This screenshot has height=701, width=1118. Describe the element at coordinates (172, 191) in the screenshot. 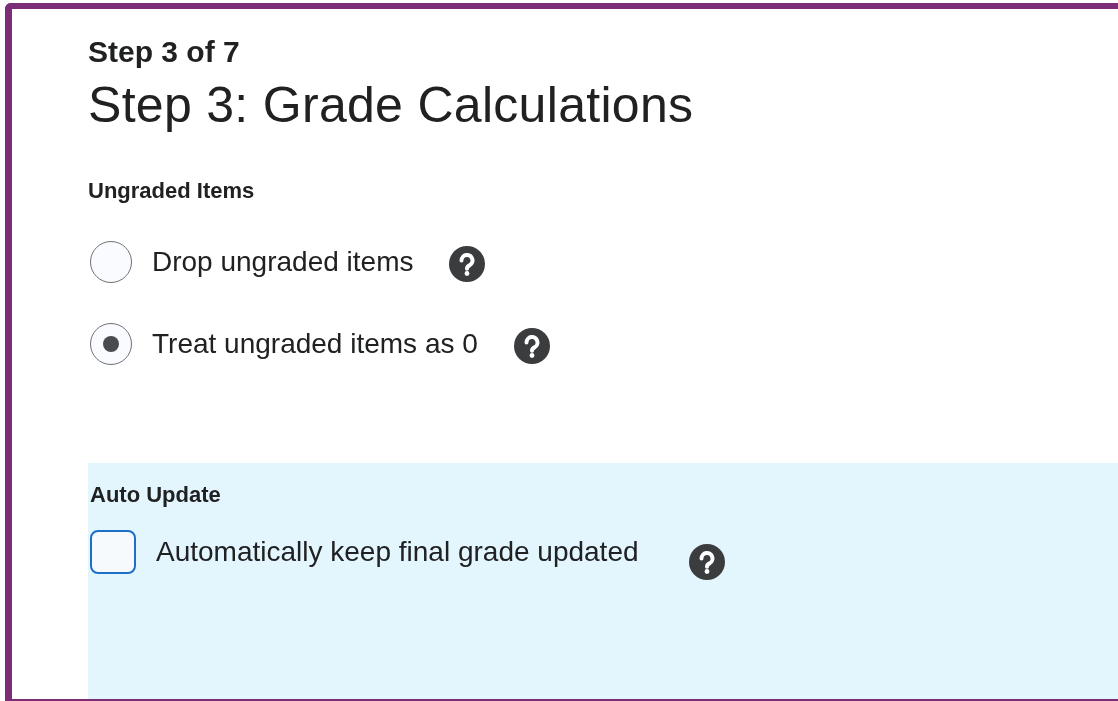

I see `section-heading: Ungraded Items` at that location.